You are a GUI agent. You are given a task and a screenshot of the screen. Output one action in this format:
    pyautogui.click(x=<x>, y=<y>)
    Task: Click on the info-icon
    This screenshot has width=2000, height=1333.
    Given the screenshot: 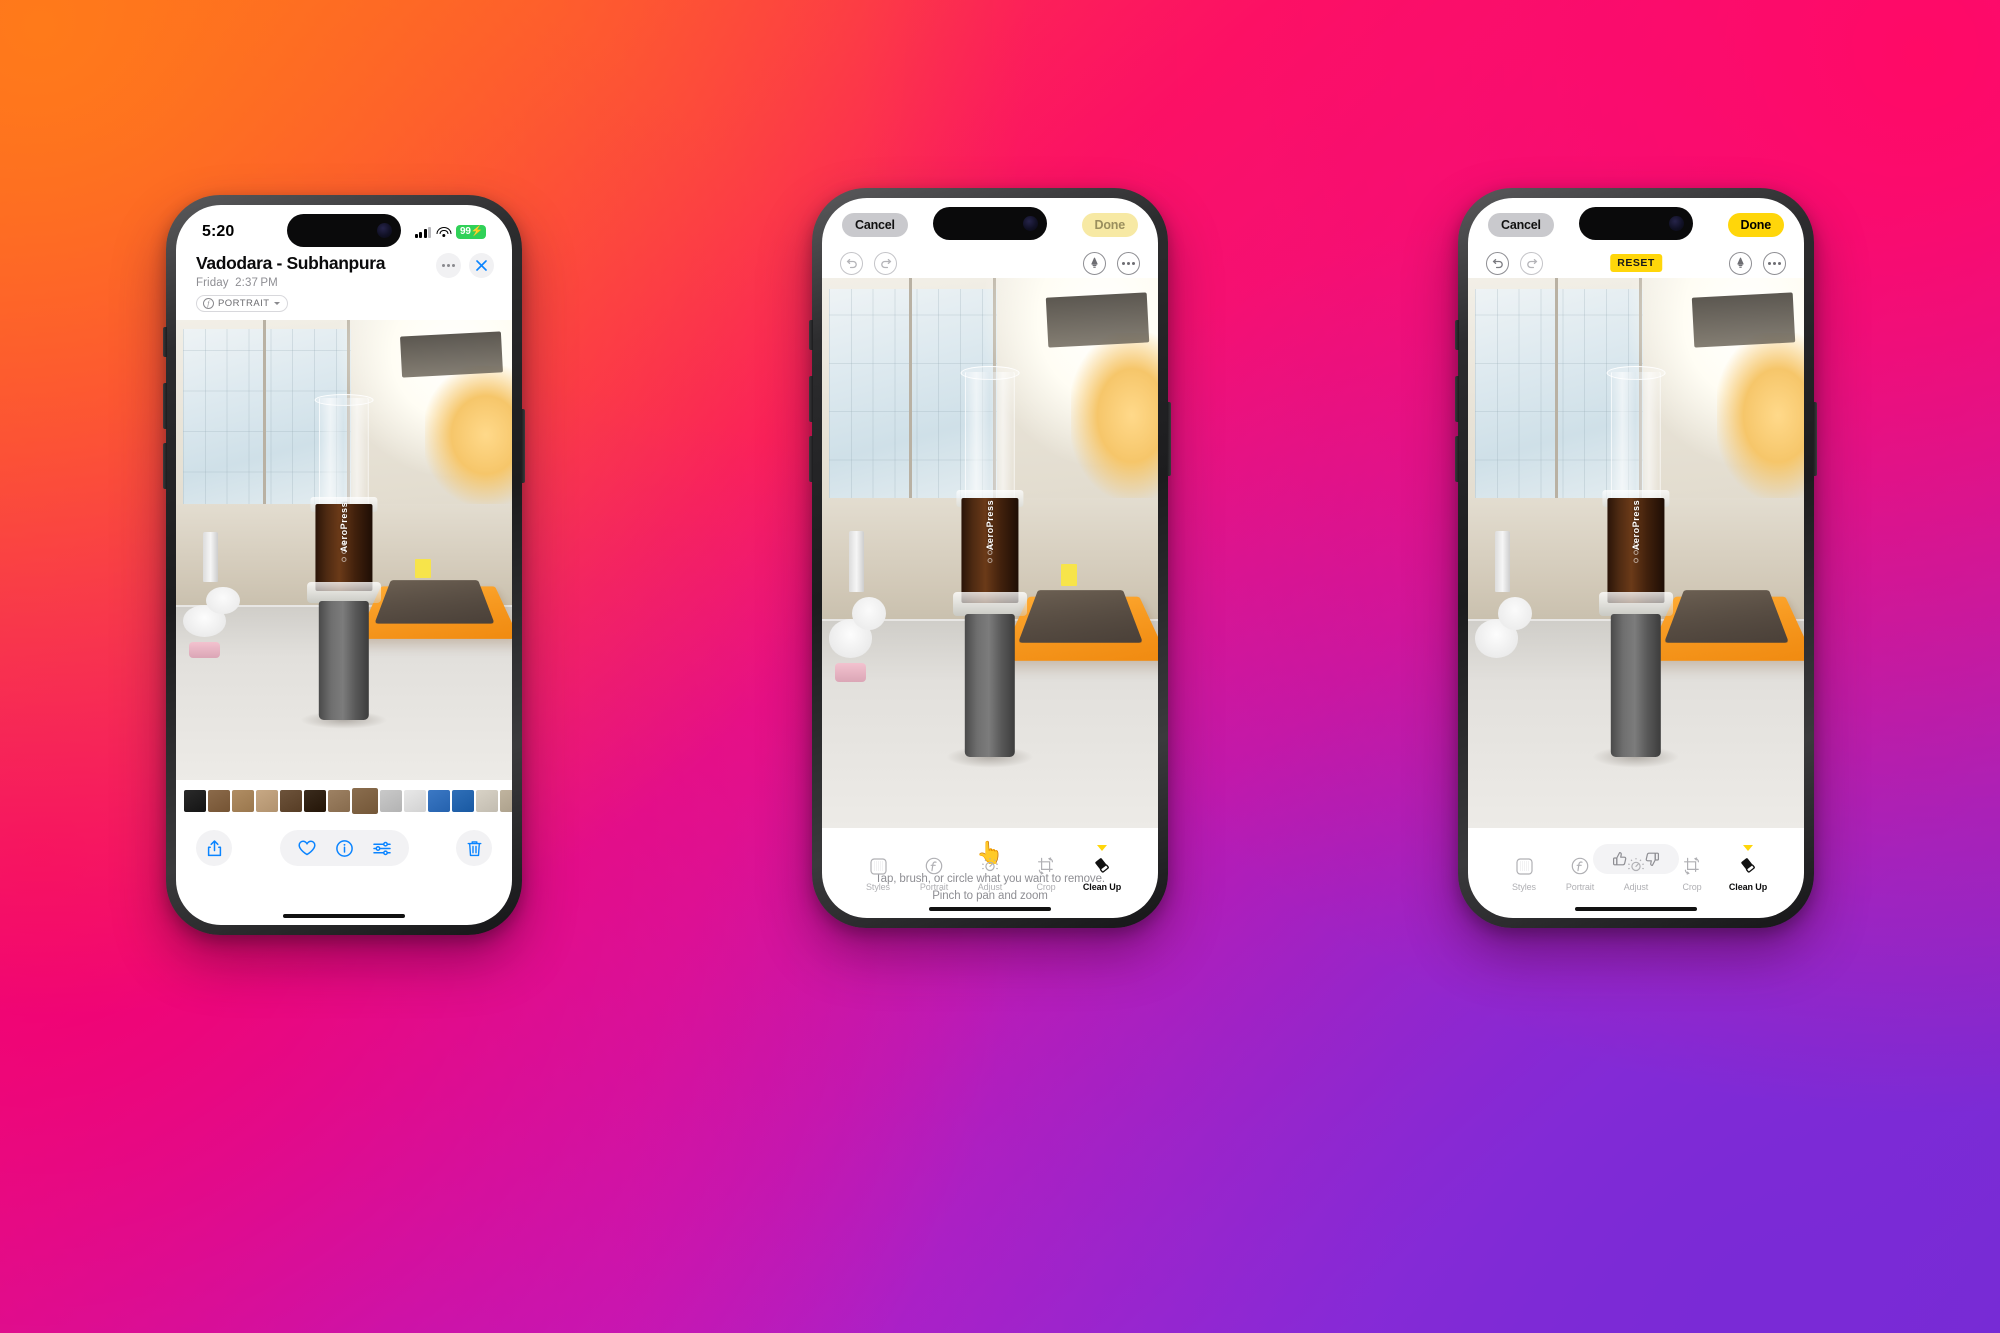 What is the action you would take?
    pyautogui.click(x=344, y=848)
    